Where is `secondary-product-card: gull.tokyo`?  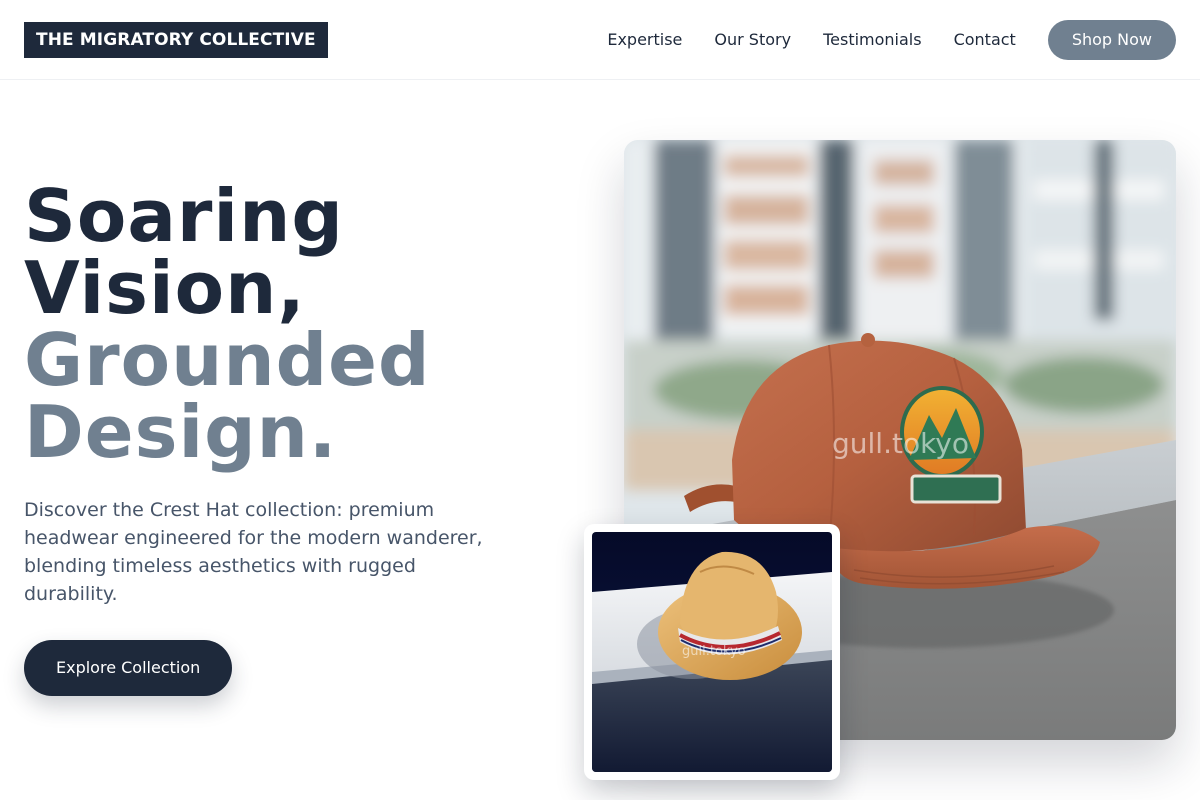
secondary-product-card: gull.tokyo is located at coordinates (712, 652).